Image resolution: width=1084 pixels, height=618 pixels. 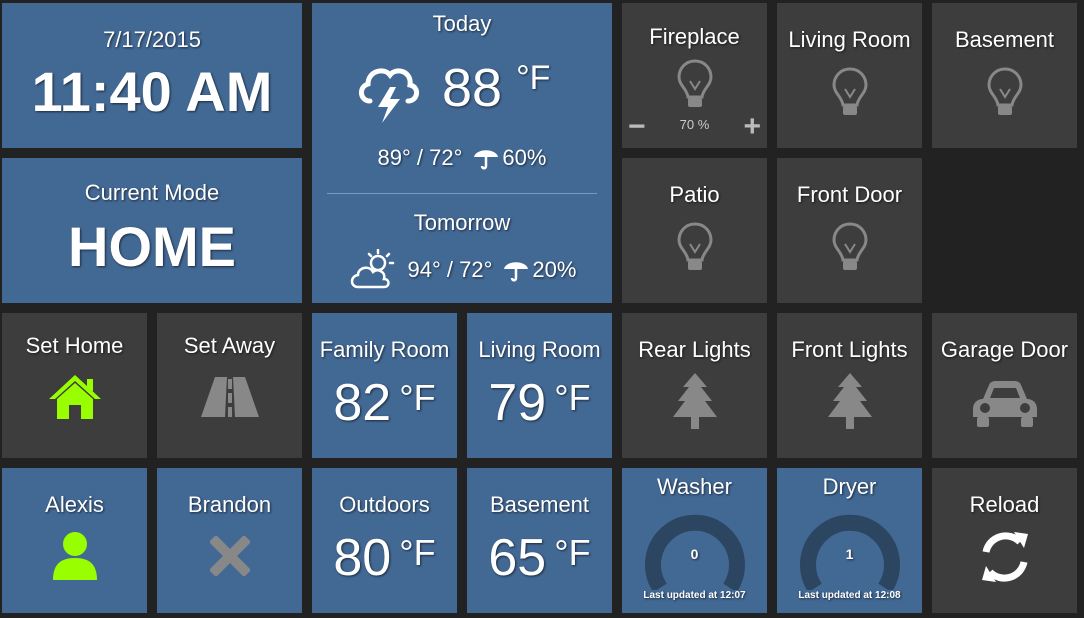 What do you see at coordinates (524, 157) in the screenshot?
I see `weather-today-precip: 60%` at bounding box center [524, 157].